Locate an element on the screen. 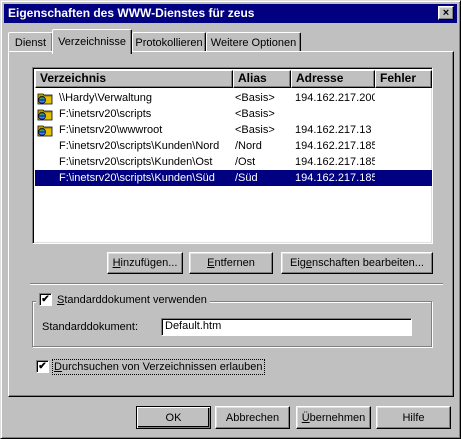 This screenshot has height=439, width=461. column-header-adresse: Adresse is located at coordinates (333, 79).